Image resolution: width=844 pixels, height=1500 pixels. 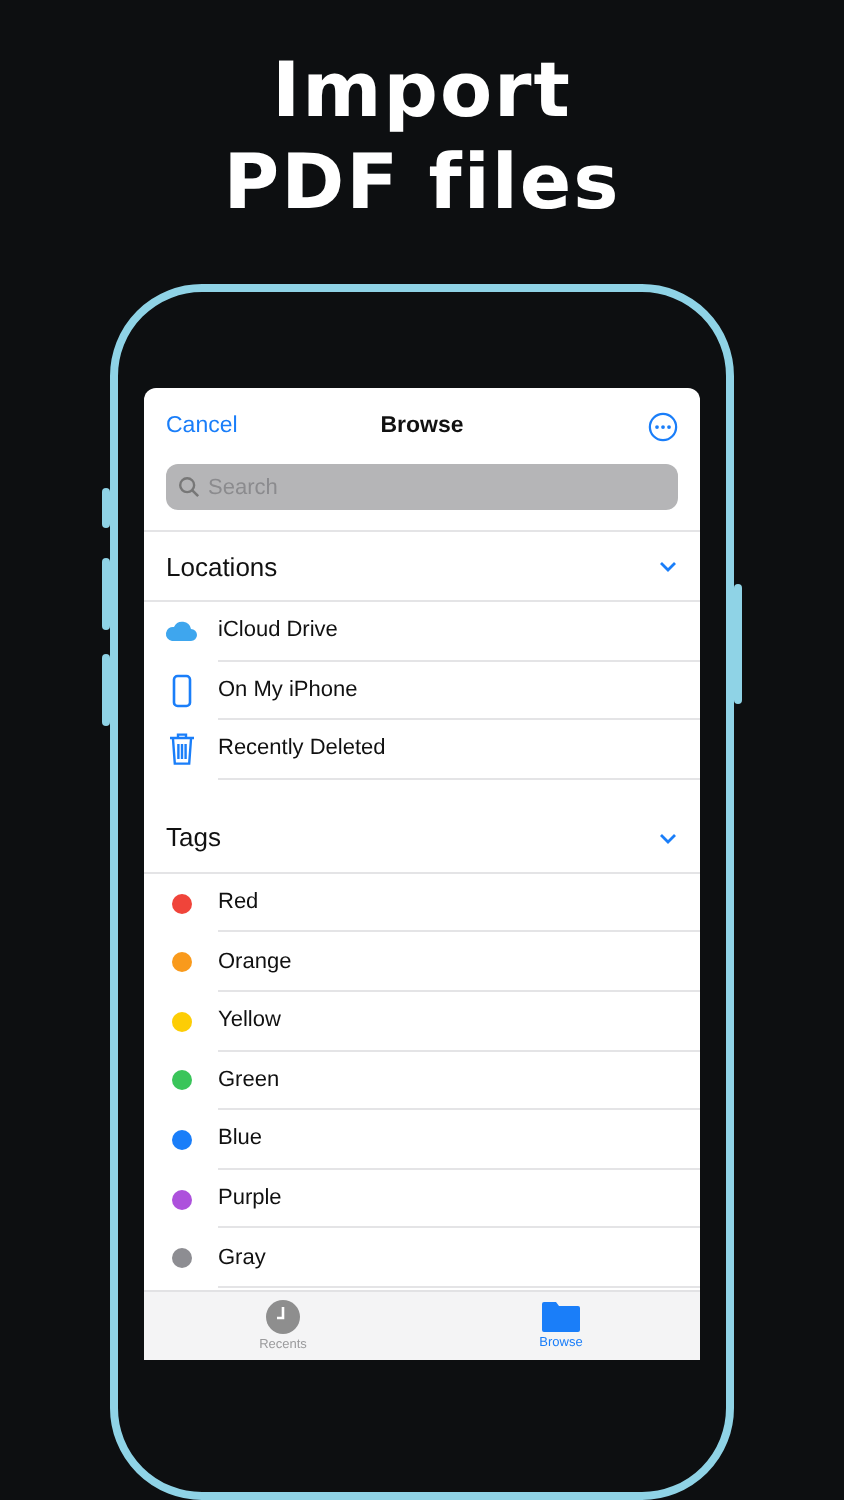 I want to click on section-header: Locations, so click(x=222, y=566).